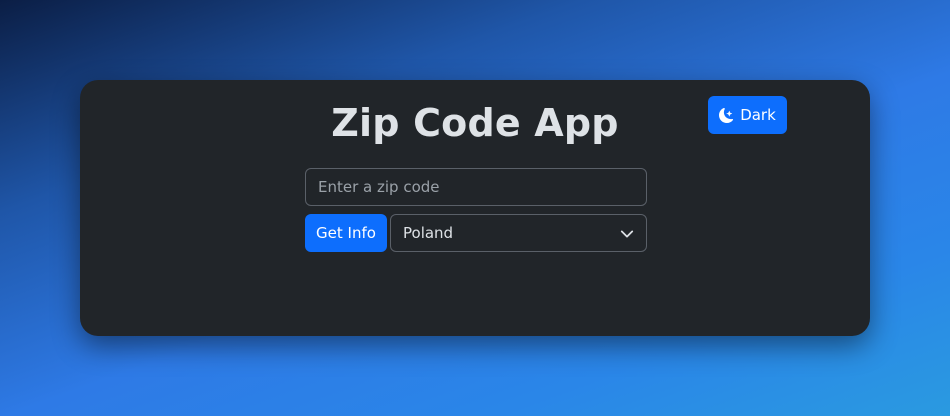  I want to click on moon-stars-icon, so click(726, 115).